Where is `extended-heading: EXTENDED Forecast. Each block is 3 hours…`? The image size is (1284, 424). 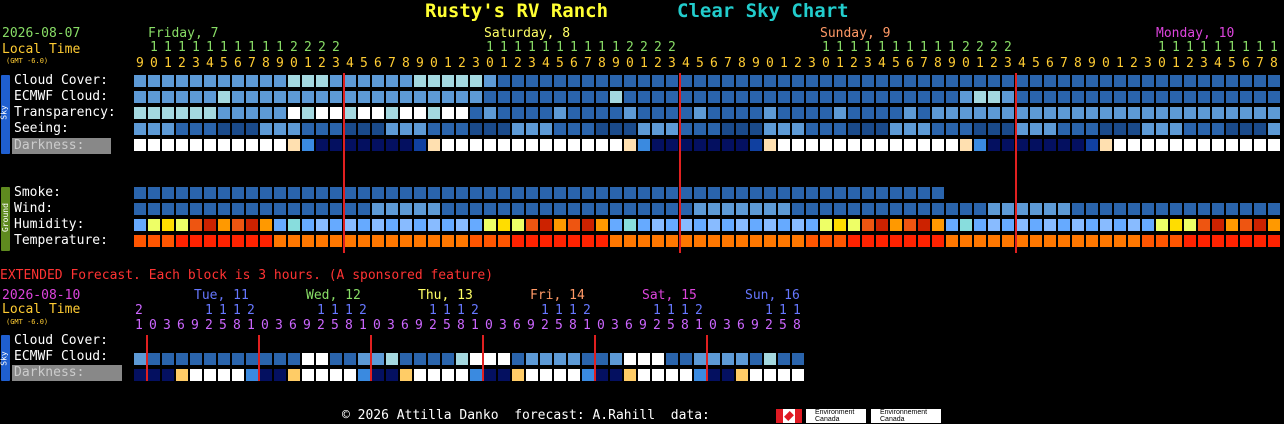 extended-heading: EXTENDED Forecast. Each block is 3 hours… is located at coordinates (246, 276).